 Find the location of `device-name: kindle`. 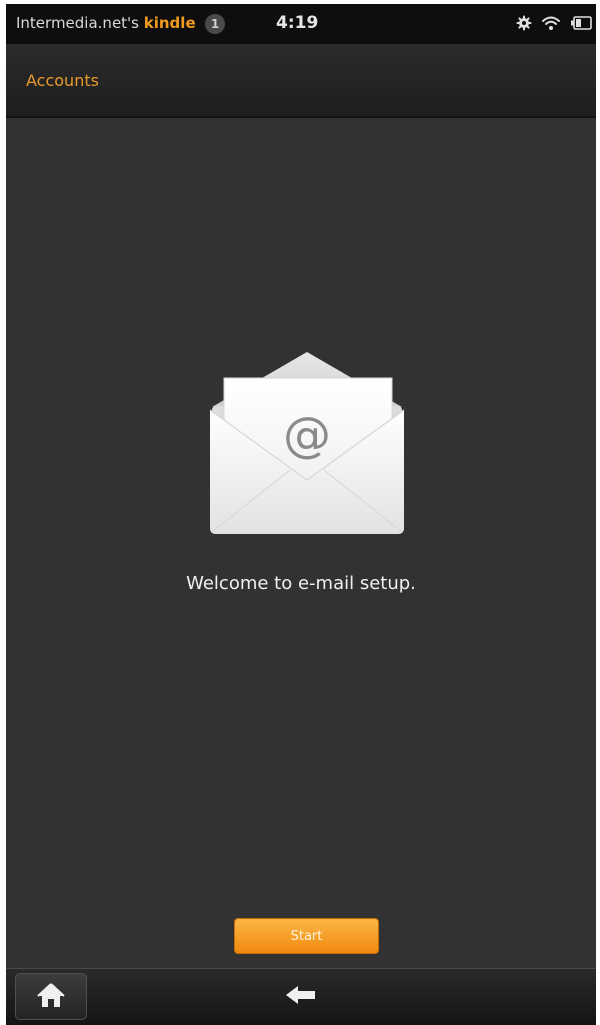

device-name: kindle is located at coordinates (169, 23).